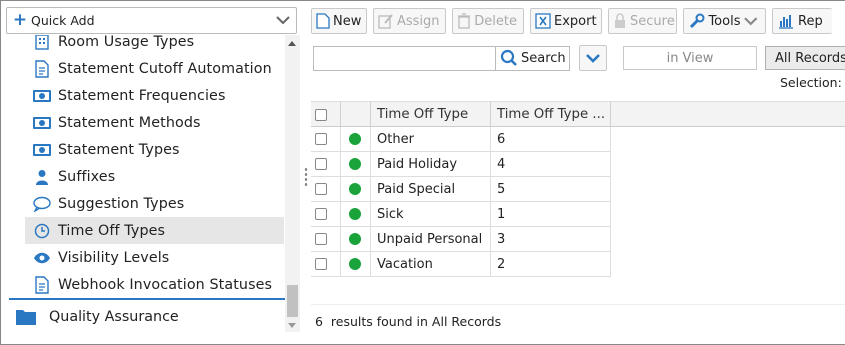  What do you see at coordinates (690, 58) in the screenshot?
I see `in-view-toggle: in View` at bounding box center [690, 58].